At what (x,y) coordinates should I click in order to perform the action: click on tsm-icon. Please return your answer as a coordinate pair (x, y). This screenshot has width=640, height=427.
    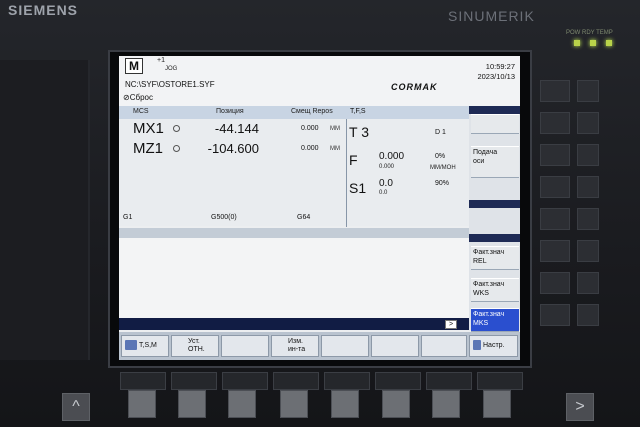
    Looking at the image, I should click on (131, 345).